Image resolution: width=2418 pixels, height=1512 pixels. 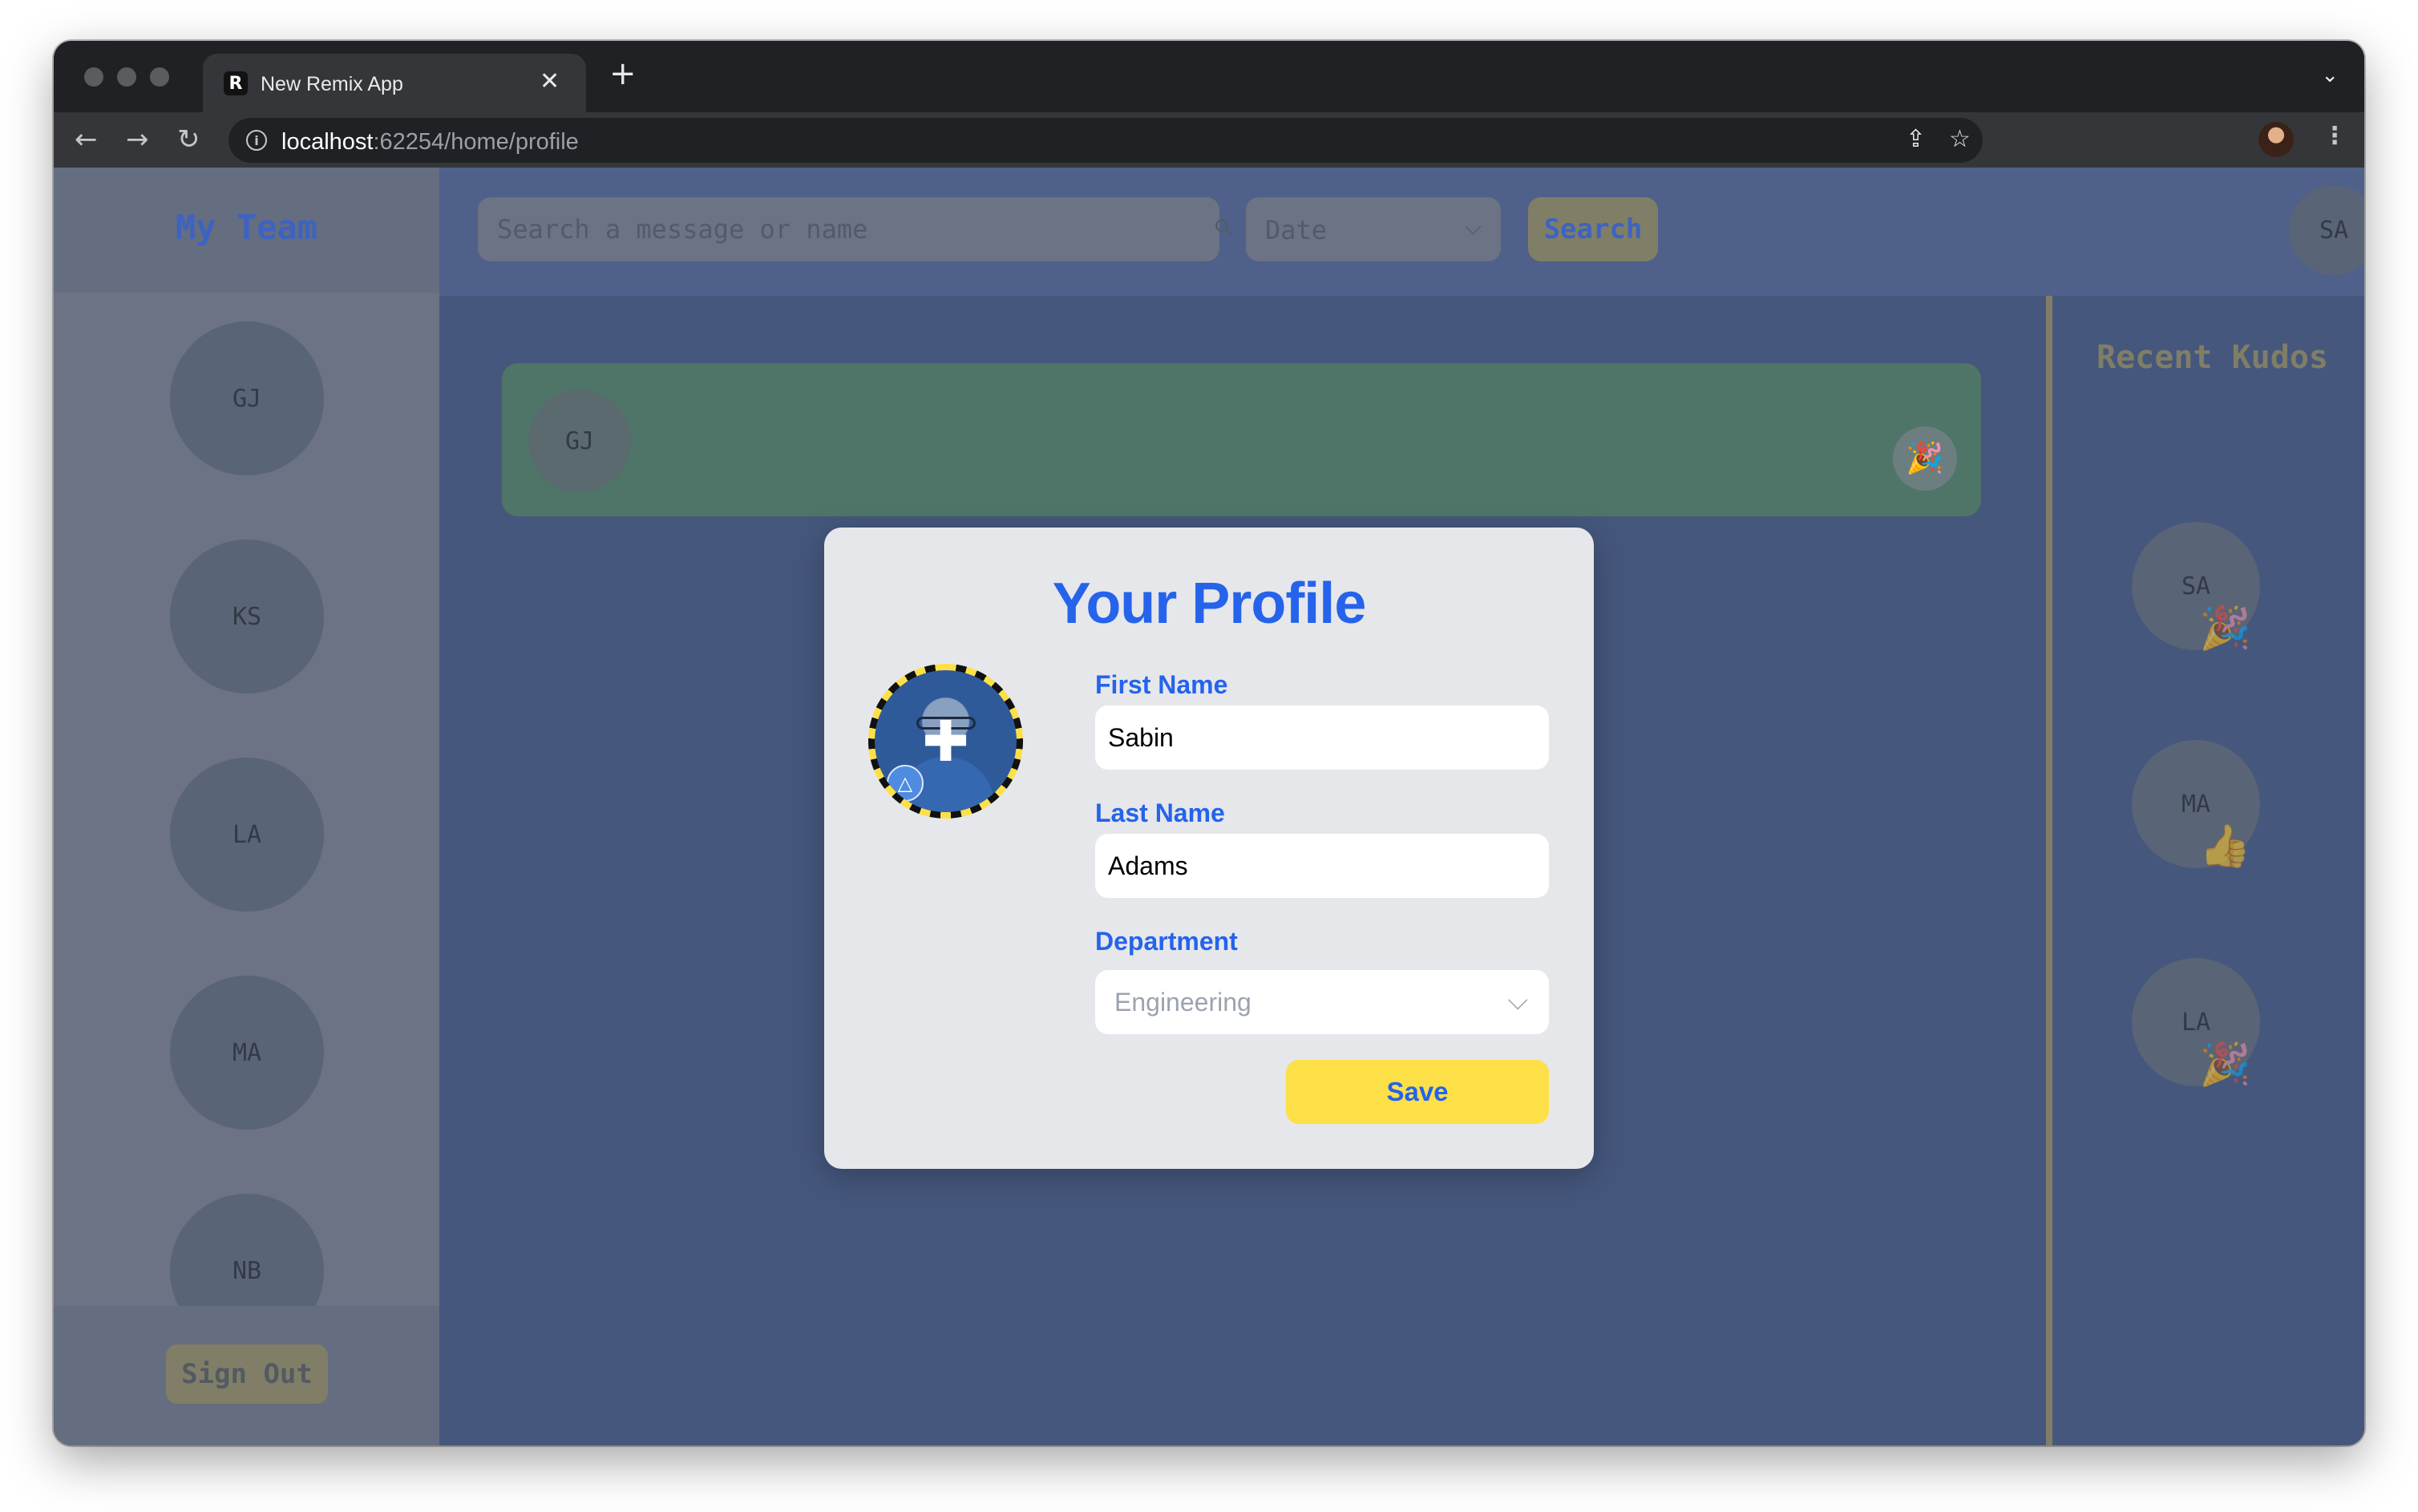 What do you see at coordinates (2330, 75) in the screenshot?
I see `tab-search-chevron-icon: ⌄` at bounding box center [2330, 75].